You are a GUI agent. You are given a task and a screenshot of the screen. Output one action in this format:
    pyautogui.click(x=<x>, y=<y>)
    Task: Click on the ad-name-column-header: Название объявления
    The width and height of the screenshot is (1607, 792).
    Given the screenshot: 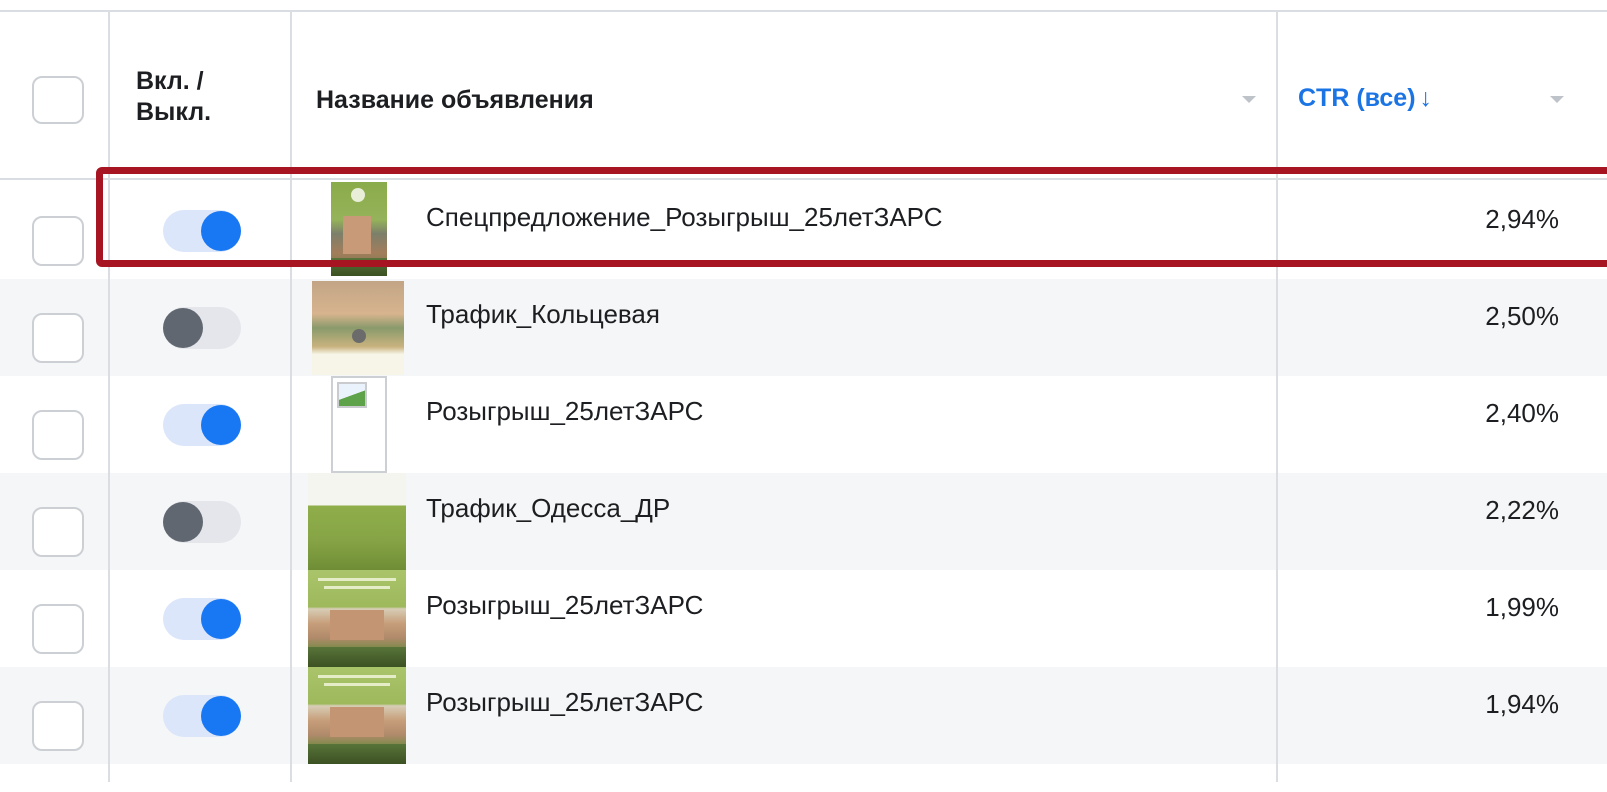 What is the action you would take?
    pyautogui.click(x=455, y=100)
    